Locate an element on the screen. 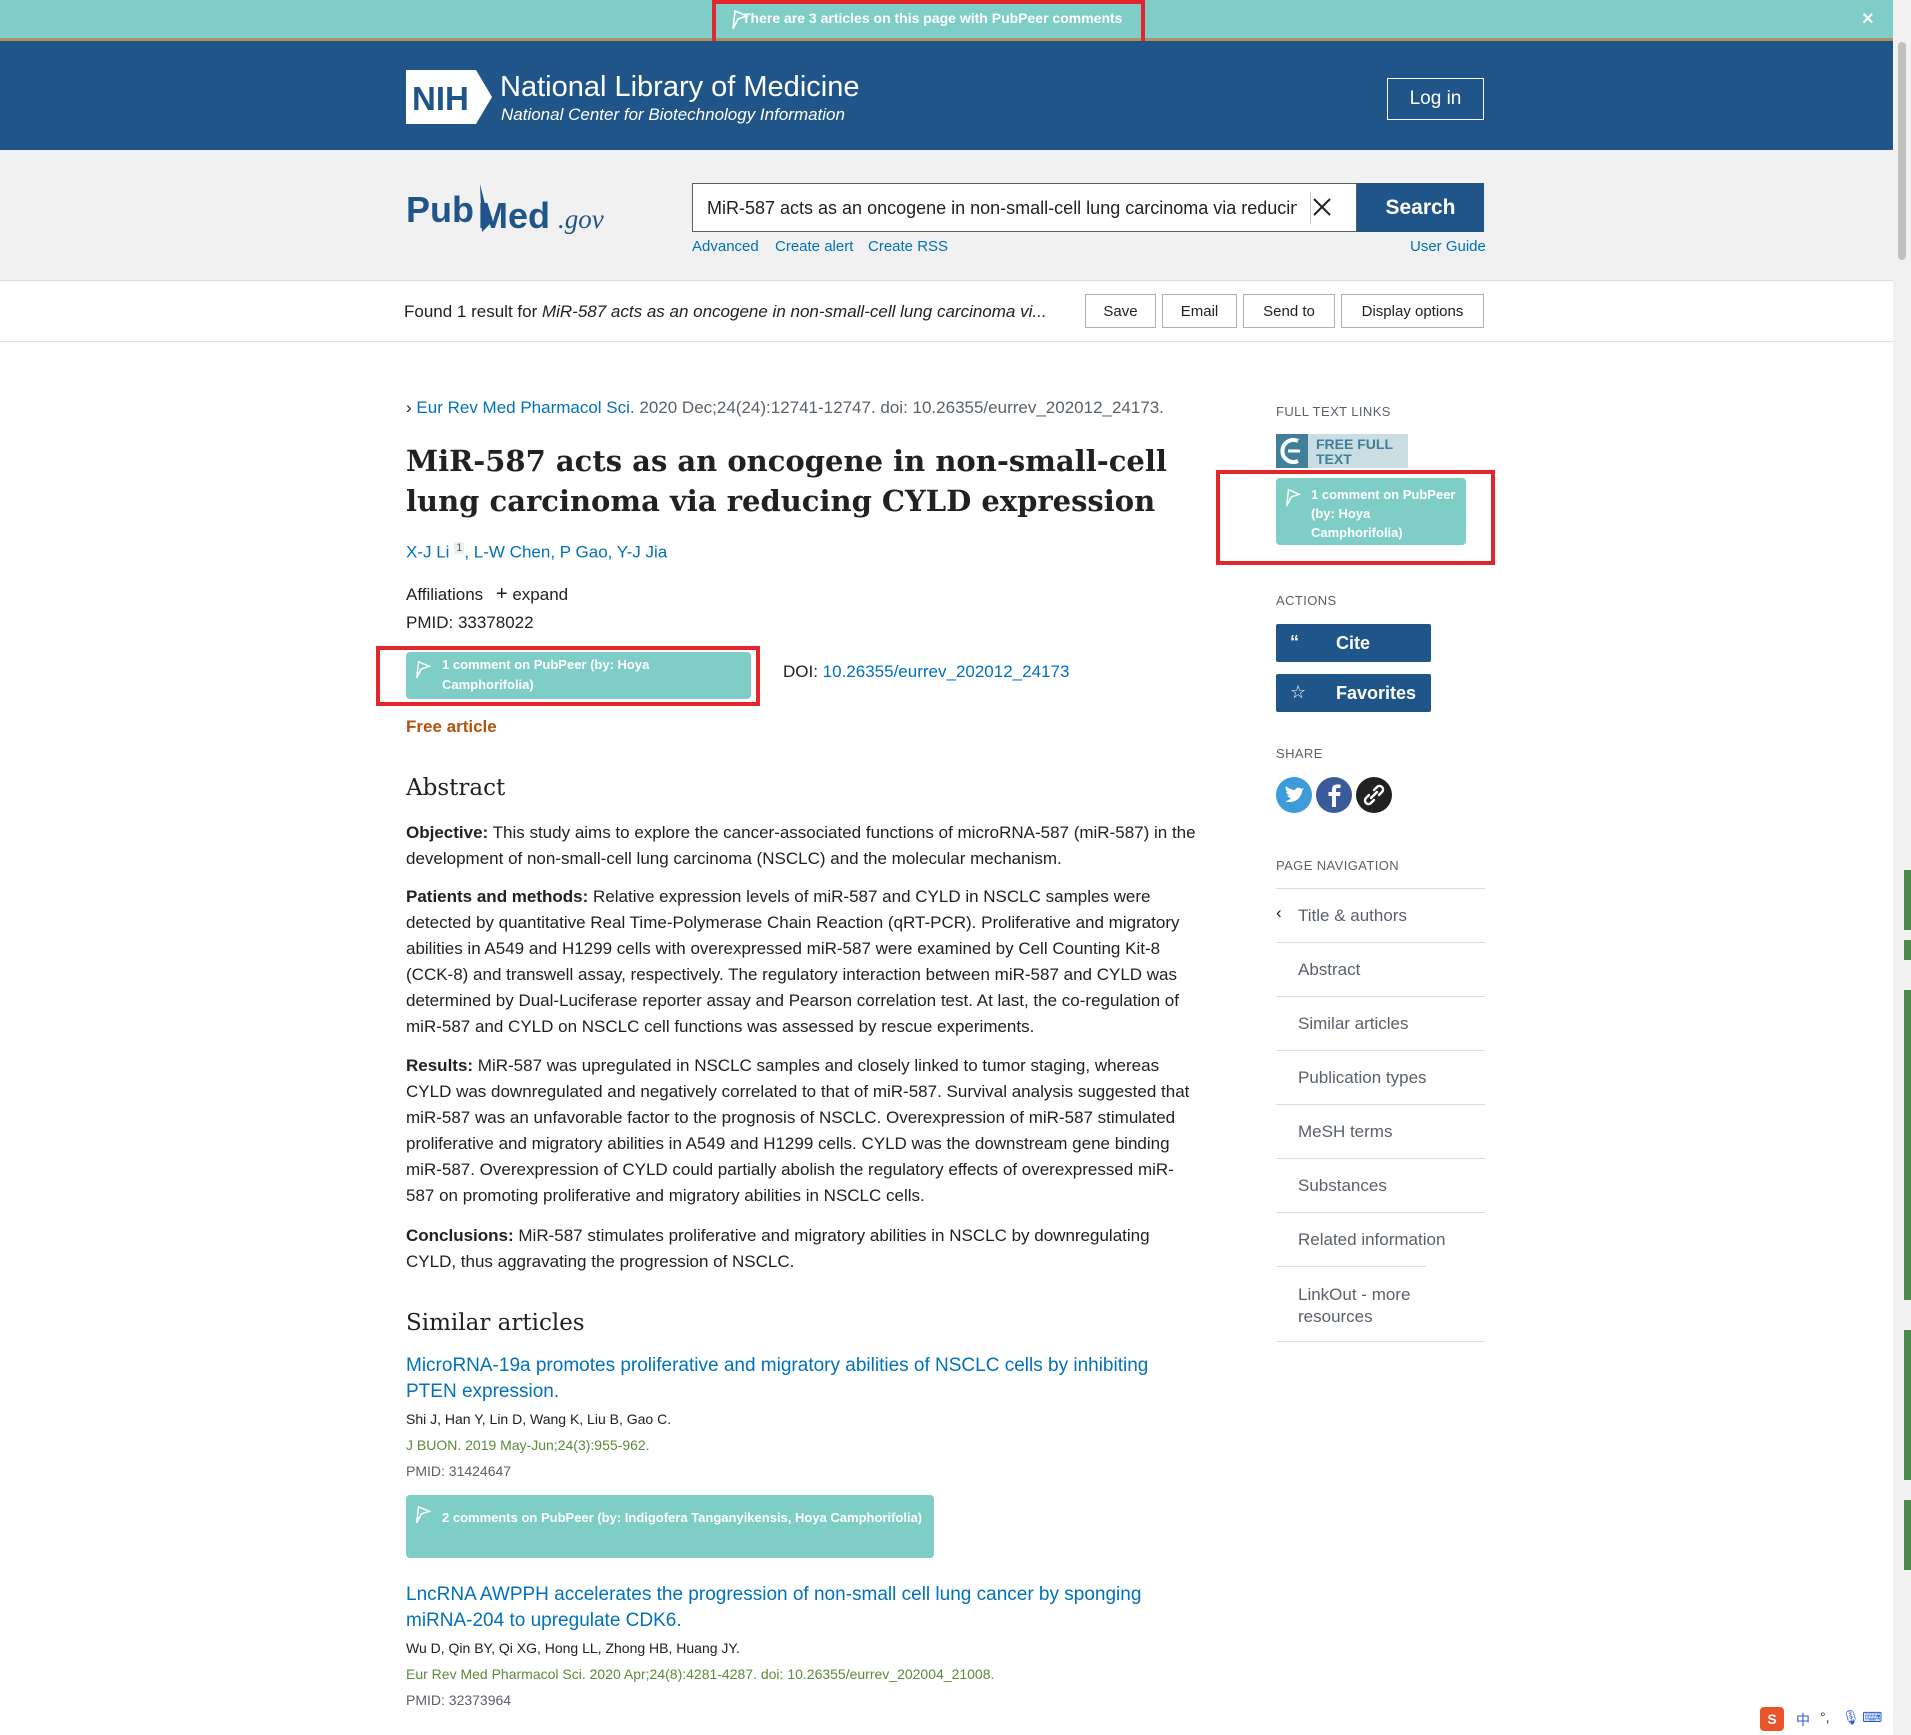 The image size is (1911, 1735). similar-article-pmid: PMID: 32373964 is located at coordinates (459, 1700).